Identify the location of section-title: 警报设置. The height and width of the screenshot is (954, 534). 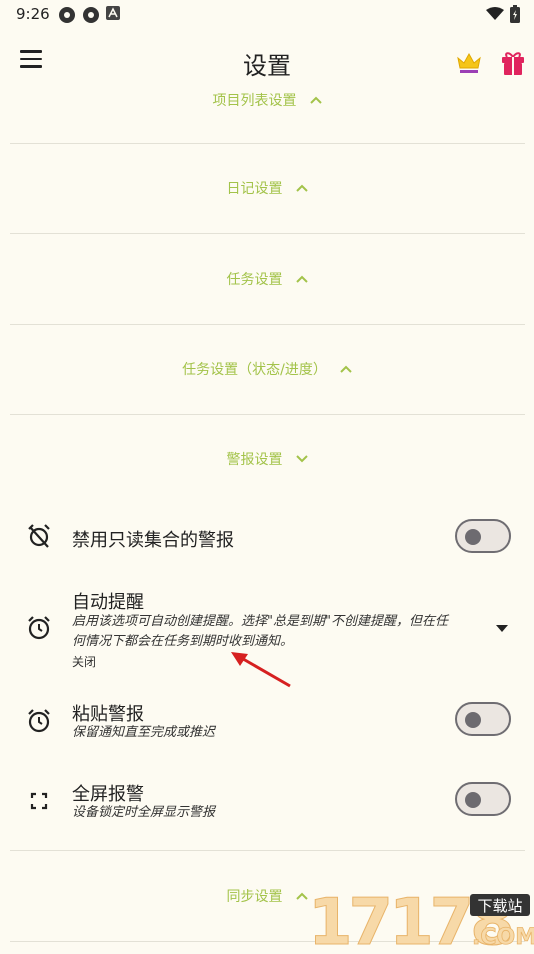
(254, 460).